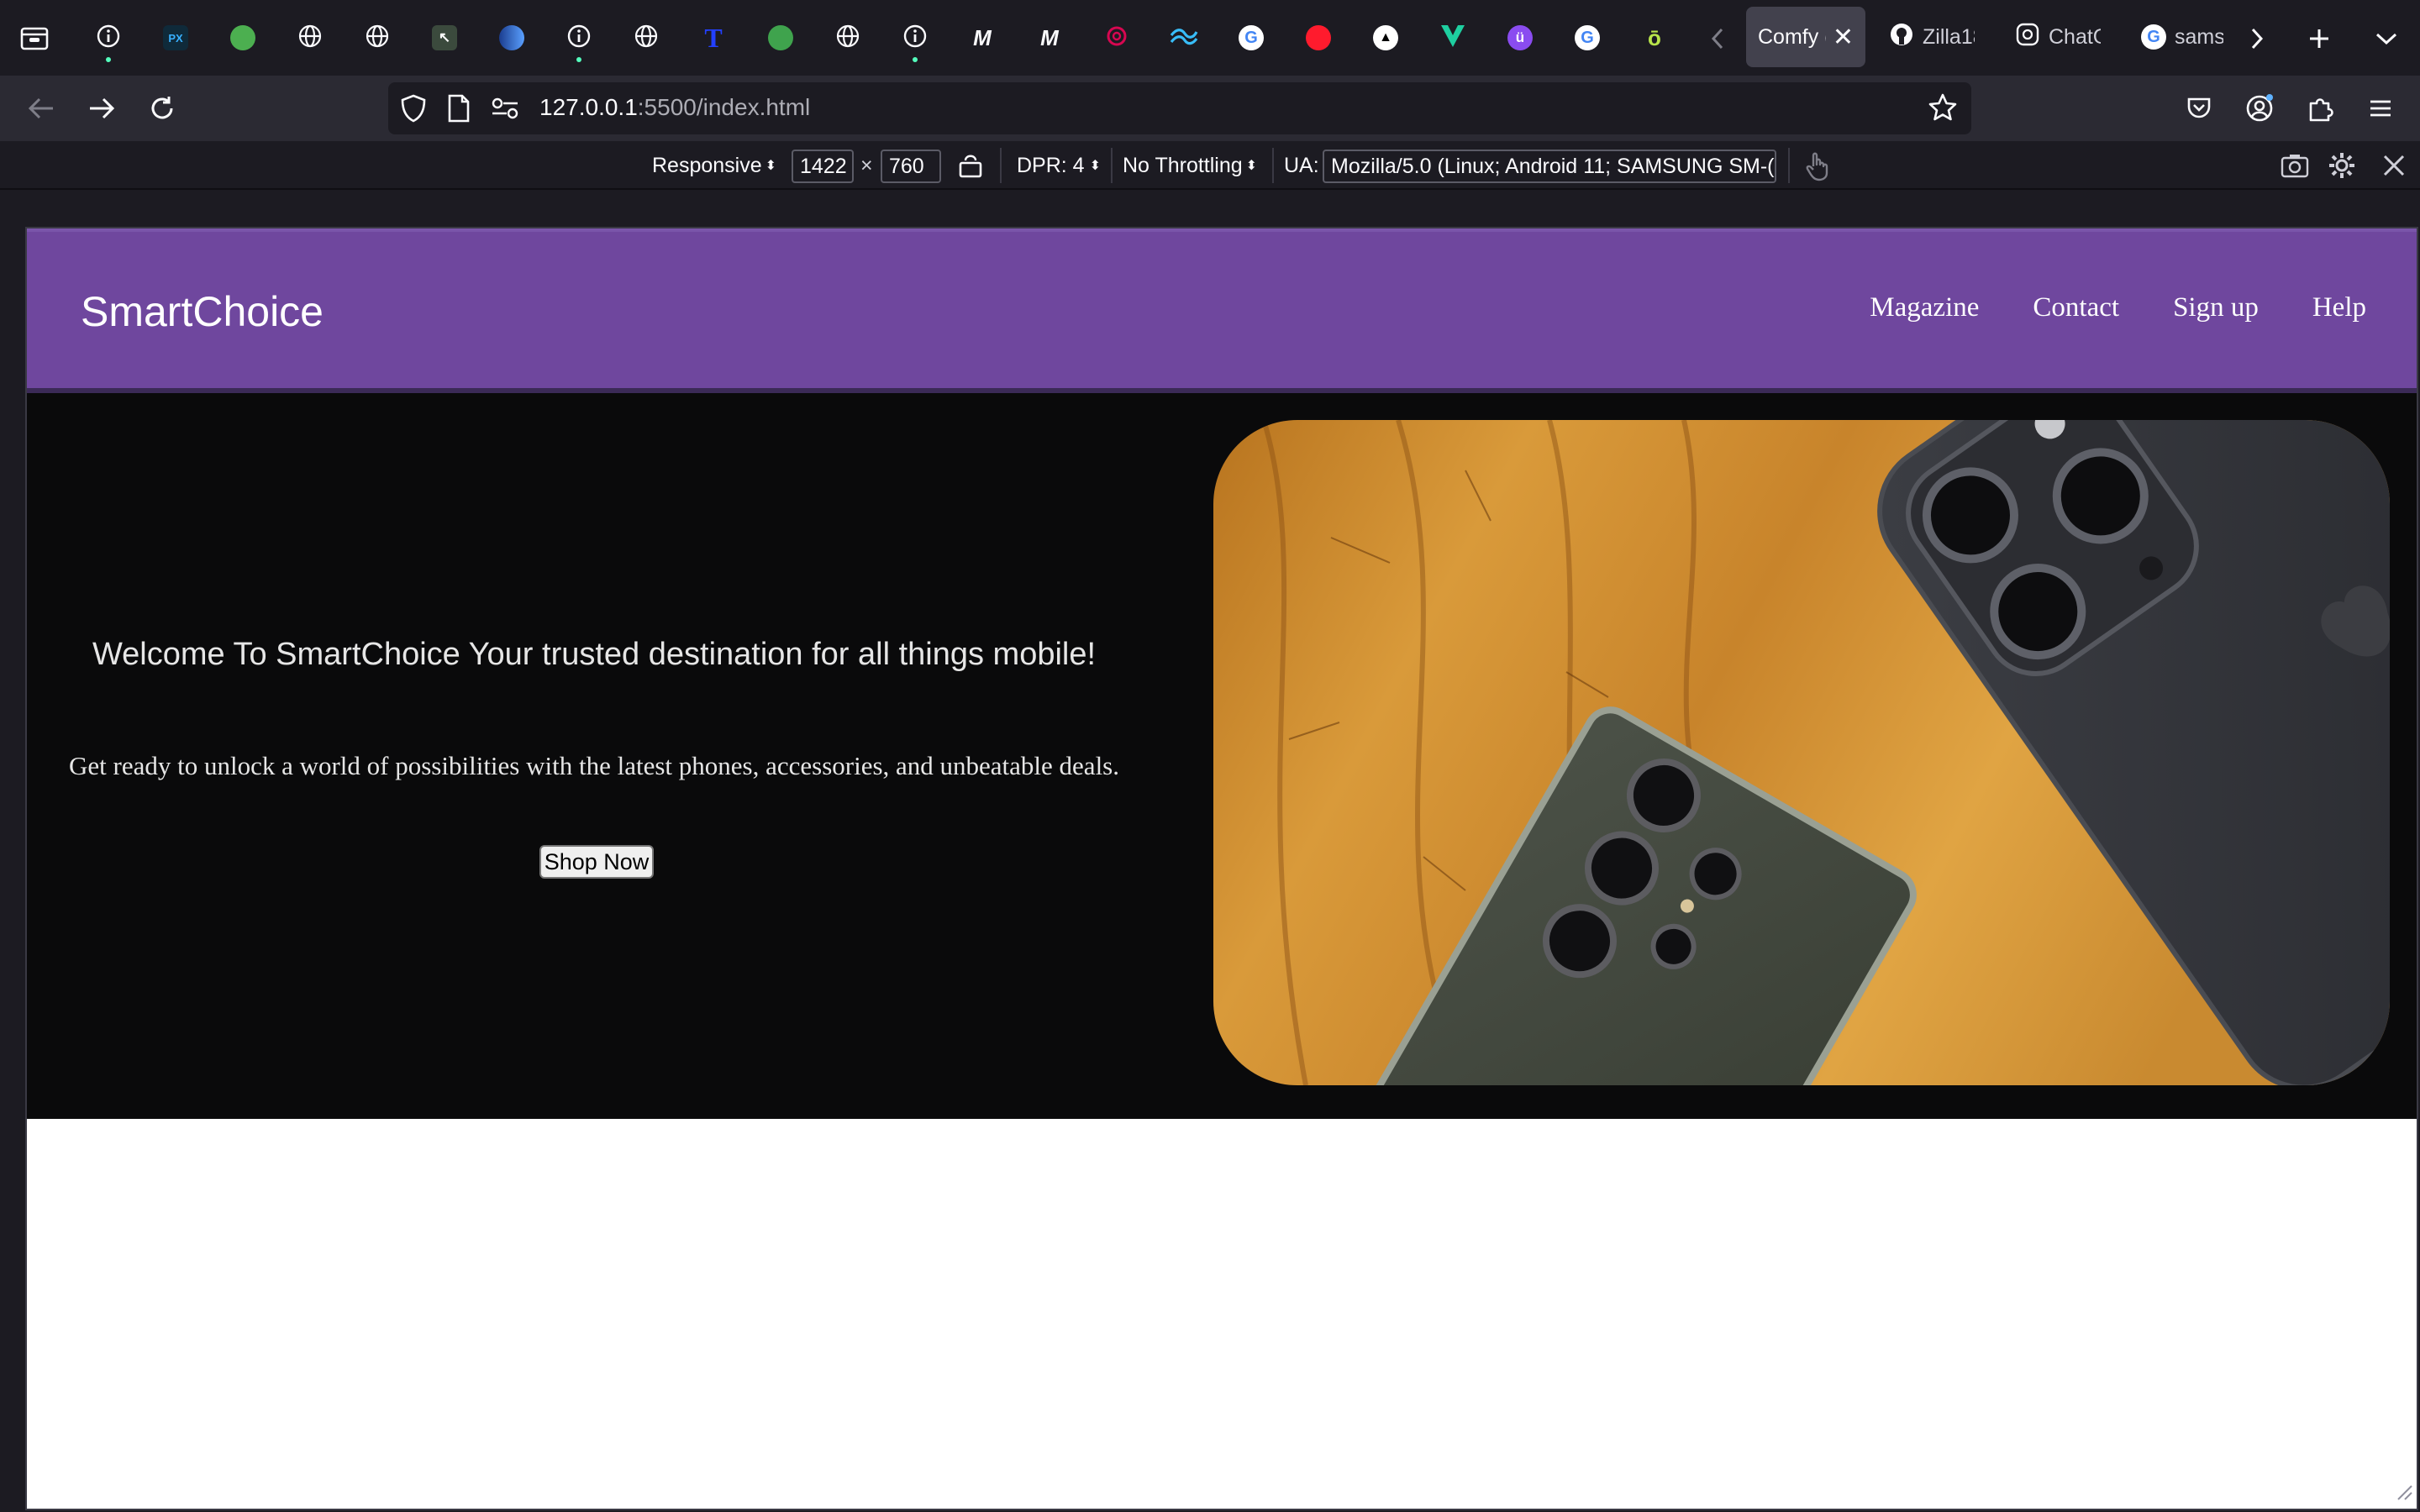  Describe the element at coordinates (823, 166) in the screenshot. I see `viewport-width-input: 1422` at that location.